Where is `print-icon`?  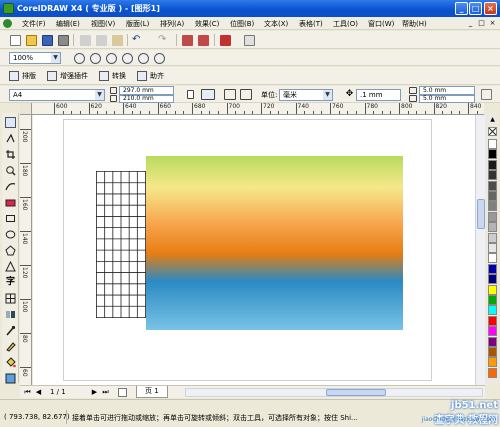 print-icon is located at coordinates (63, 40).